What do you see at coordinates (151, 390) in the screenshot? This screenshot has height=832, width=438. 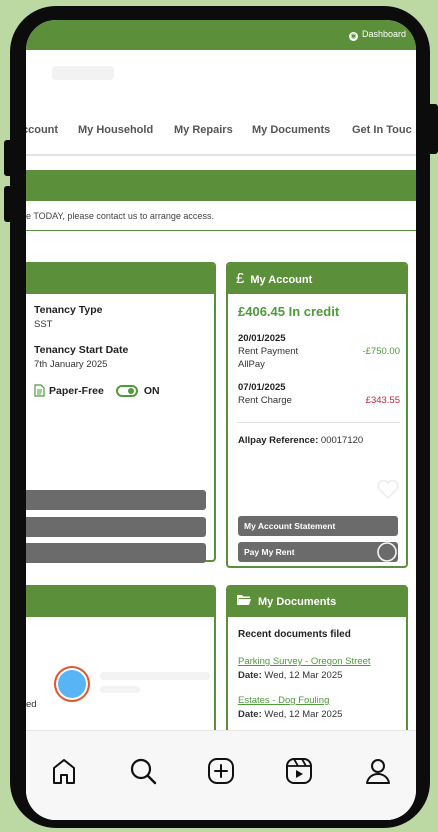 I see `paper-free-state: ON` at bounding box center [151, 390].